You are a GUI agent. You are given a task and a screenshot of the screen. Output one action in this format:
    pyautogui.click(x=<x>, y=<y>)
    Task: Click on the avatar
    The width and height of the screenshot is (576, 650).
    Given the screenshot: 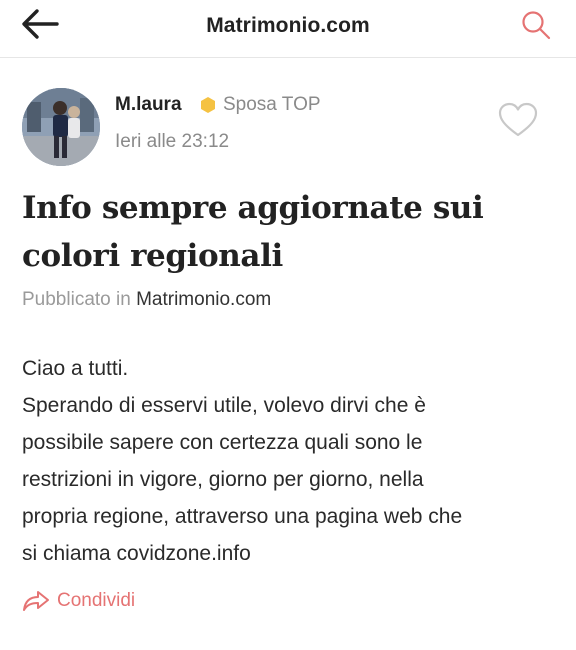 What is the action you would take?
    pyautogui.click(x=61, y=127)
    